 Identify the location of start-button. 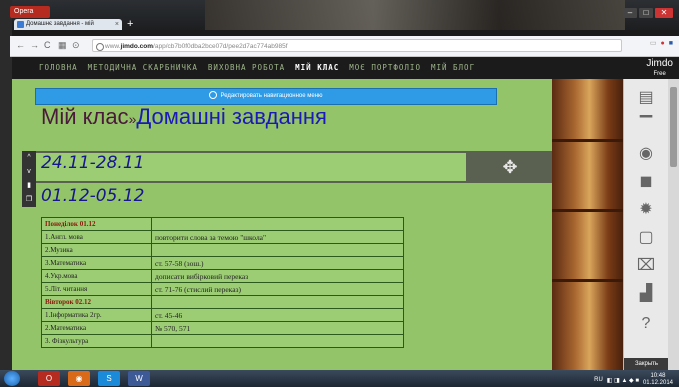
(12, 378).